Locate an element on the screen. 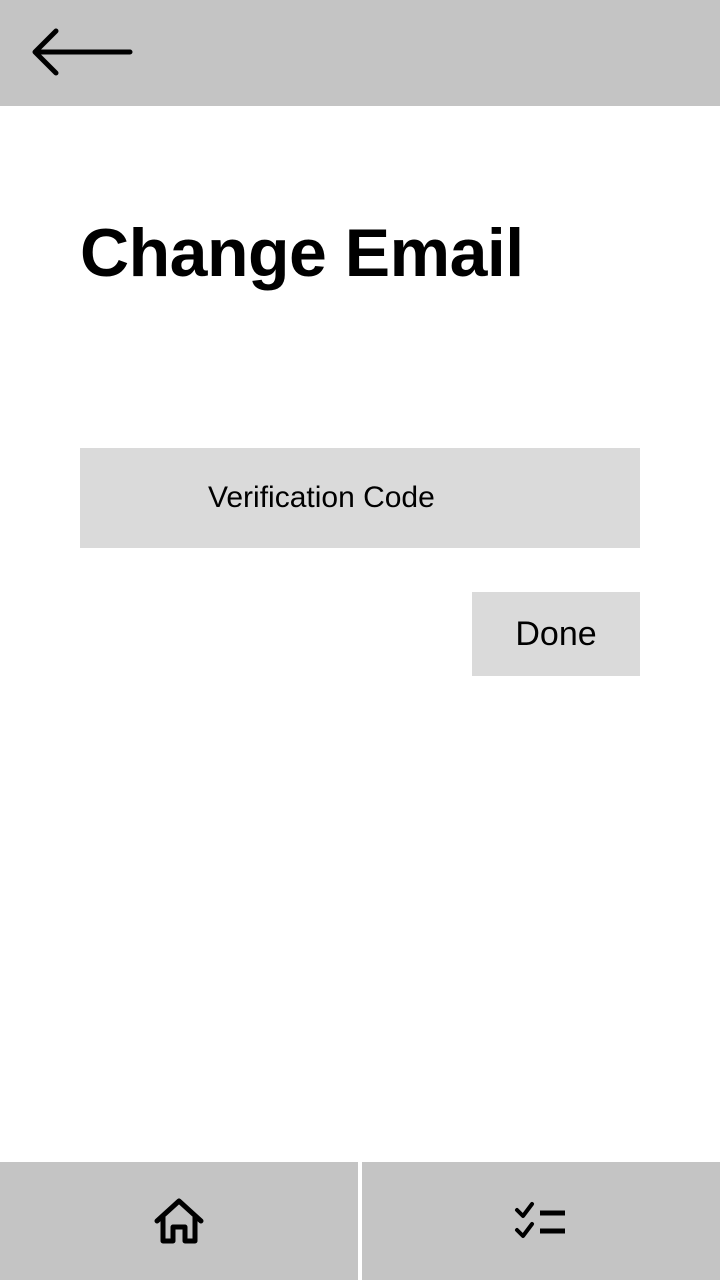 The width and height of the screenshot is (720, 1280). back-button is located at coordinates (81, 52).